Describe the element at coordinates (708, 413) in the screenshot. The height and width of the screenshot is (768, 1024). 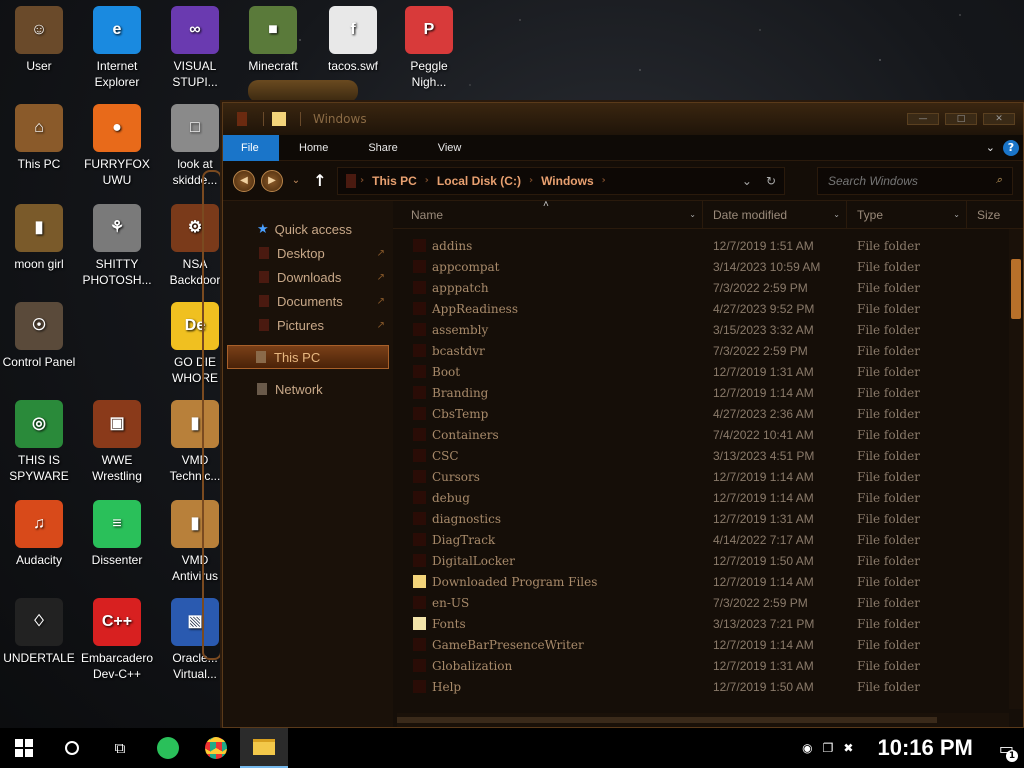
I see `file-row: CbsTemp 4/27/2023 2:36 AM File folder` at that location.